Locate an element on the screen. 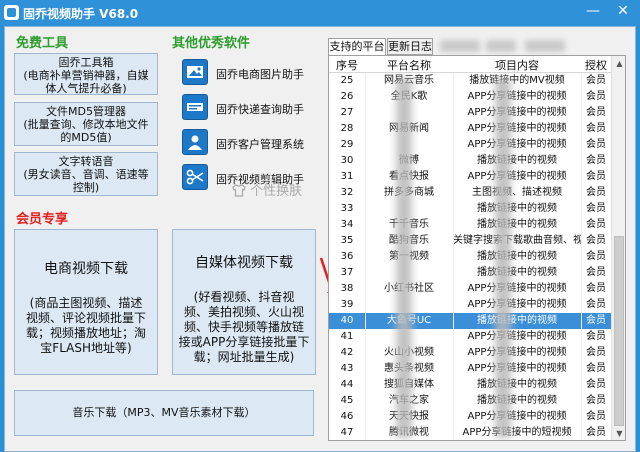  row-no: 29 is located at coordinates (347, 144).